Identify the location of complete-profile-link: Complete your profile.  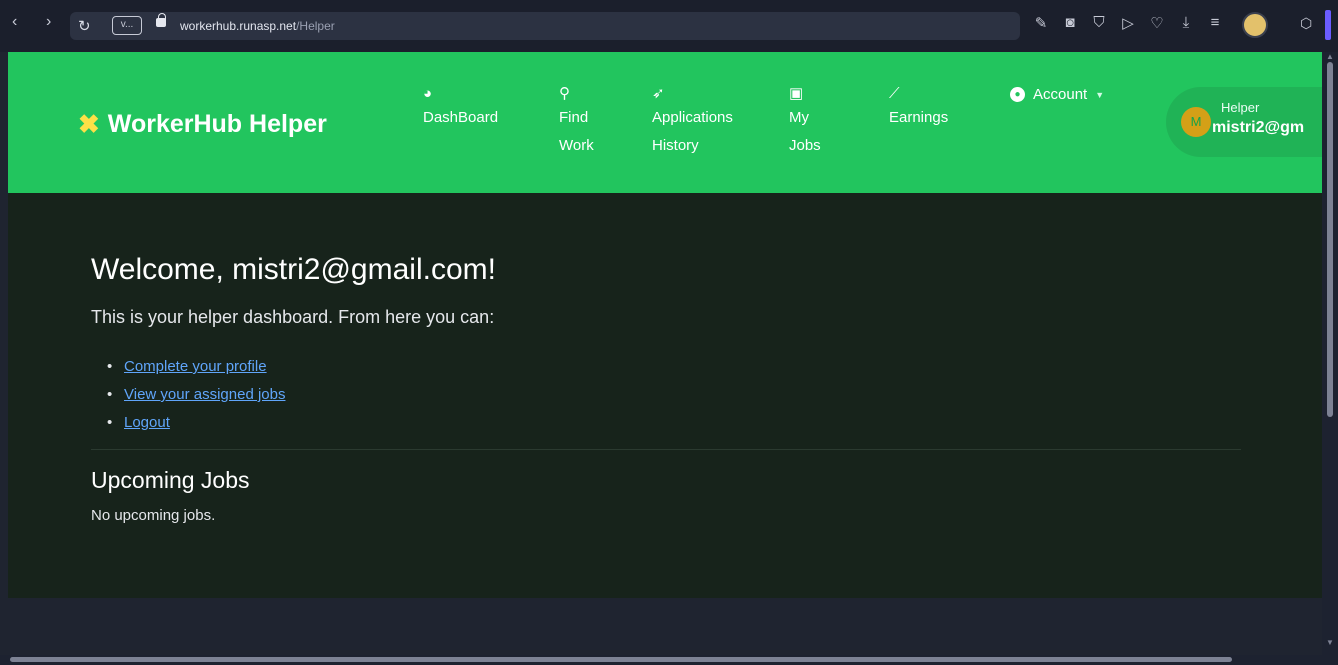
(195, 366).